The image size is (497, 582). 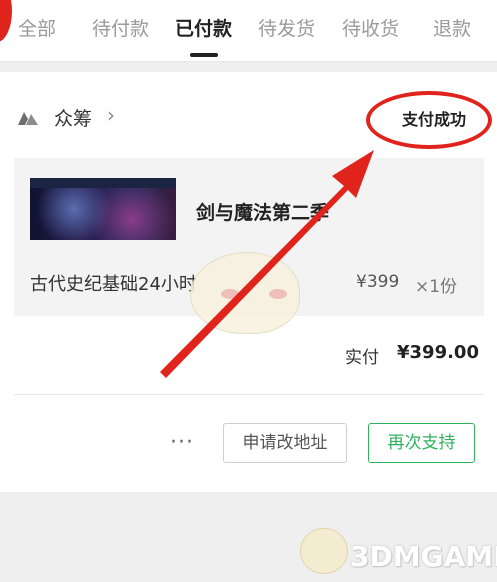 I want to click on project-source-label: 众筹, so click(x=73, y=117).